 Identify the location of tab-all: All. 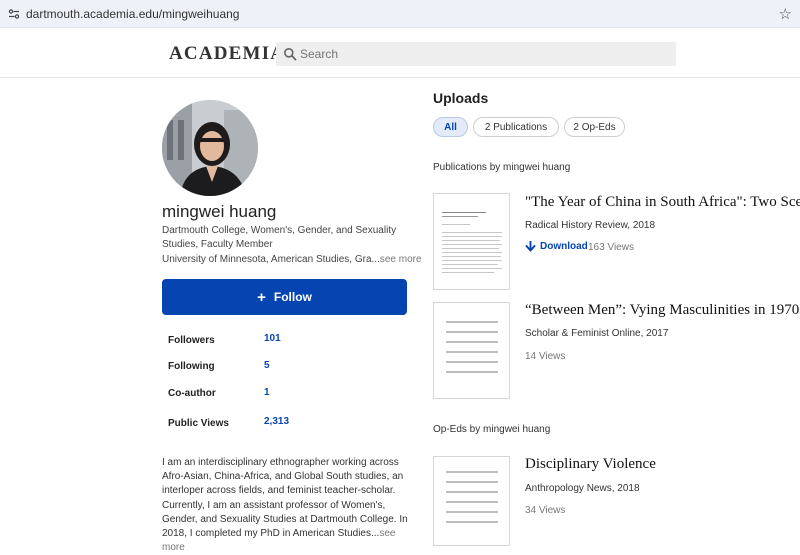
(450, 127).